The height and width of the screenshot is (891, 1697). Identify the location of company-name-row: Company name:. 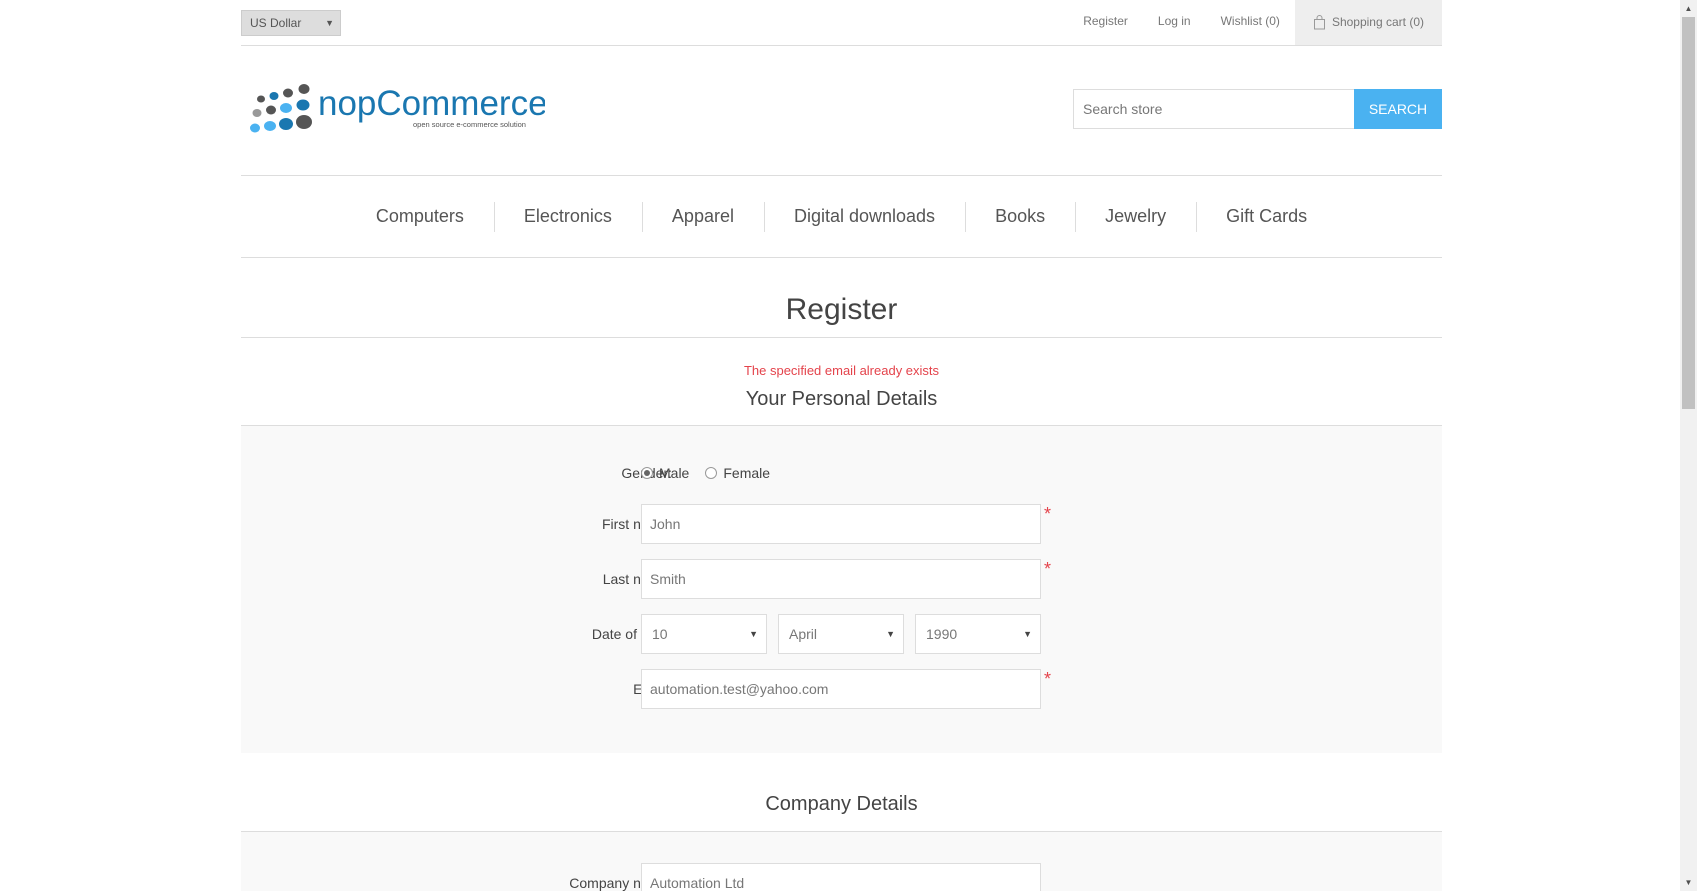
(841, 877).